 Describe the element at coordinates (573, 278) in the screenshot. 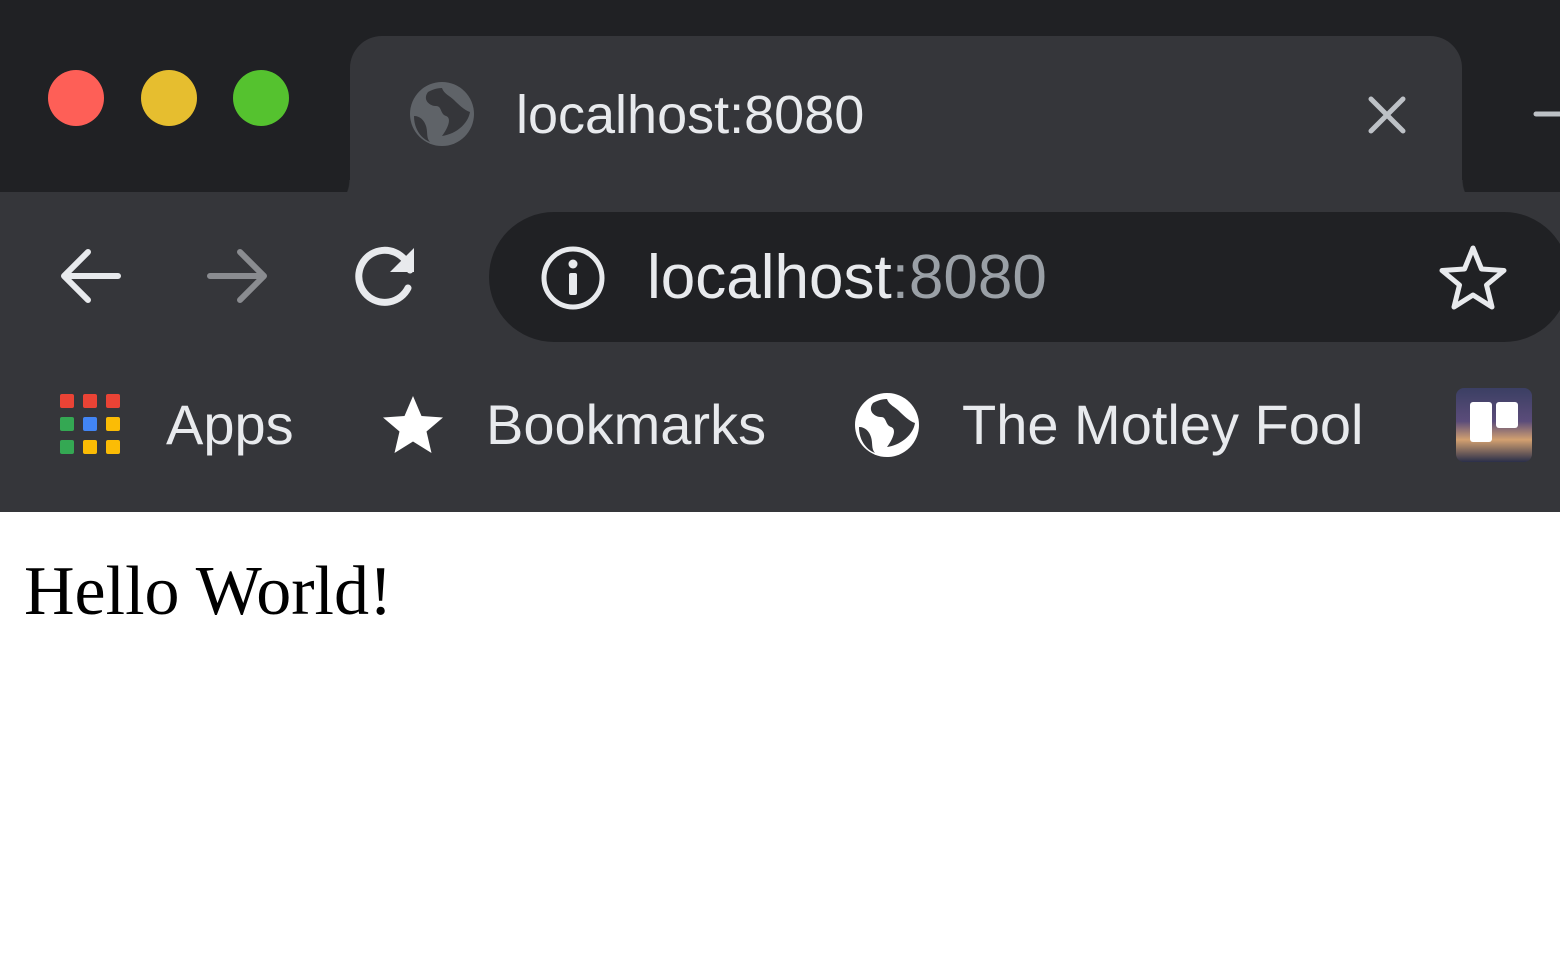

I see `info-icon` at that location.